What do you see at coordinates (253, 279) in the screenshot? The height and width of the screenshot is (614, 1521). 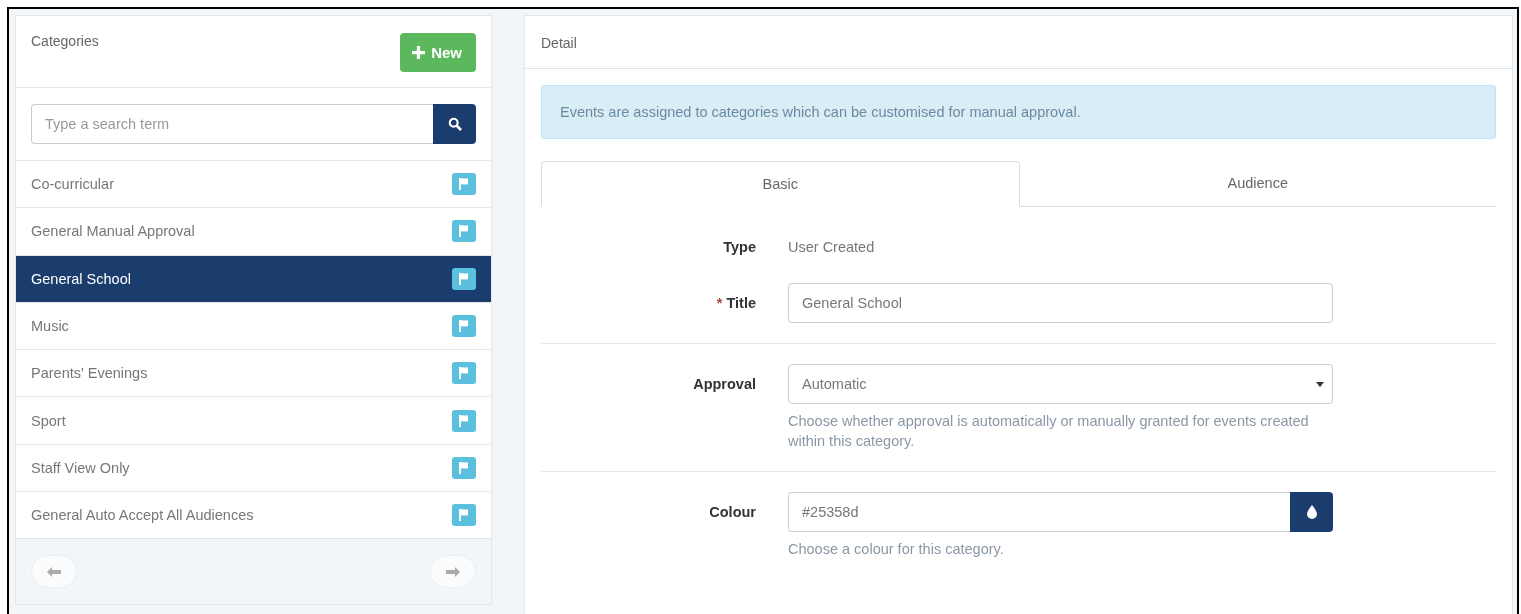 I see `category-item: General School` at bounding box center [253, 279].